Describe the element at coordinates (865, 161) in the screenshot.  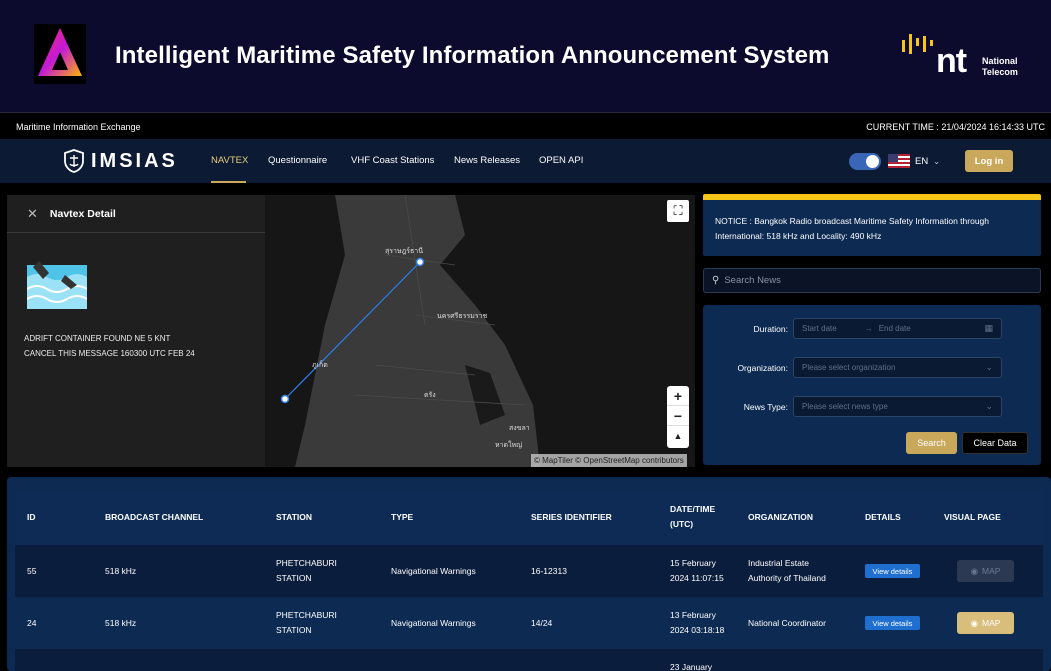
I see `theme-toggle` at that location.